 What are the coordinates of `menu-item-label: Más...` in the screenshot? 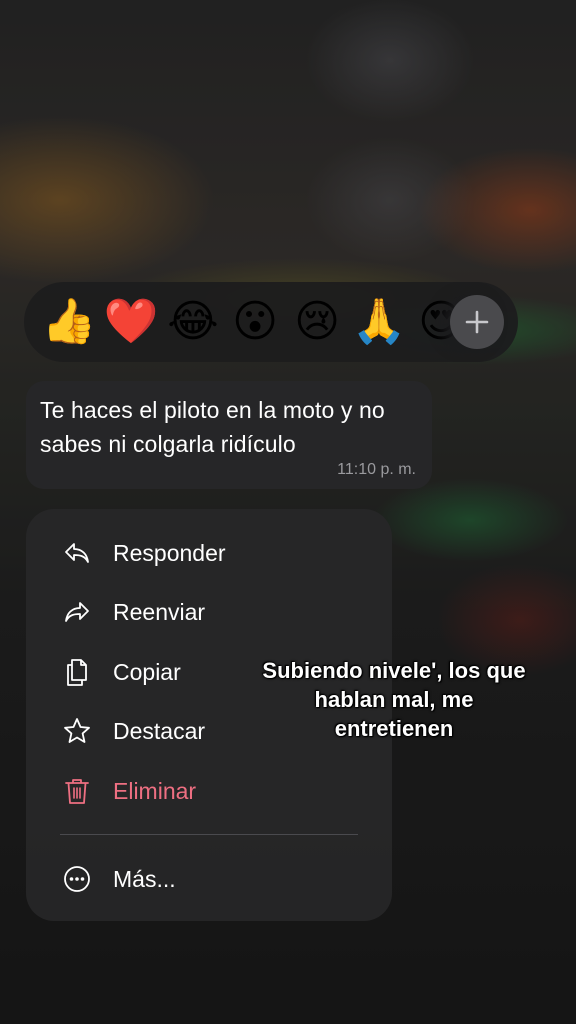 It's located at (144, 878).